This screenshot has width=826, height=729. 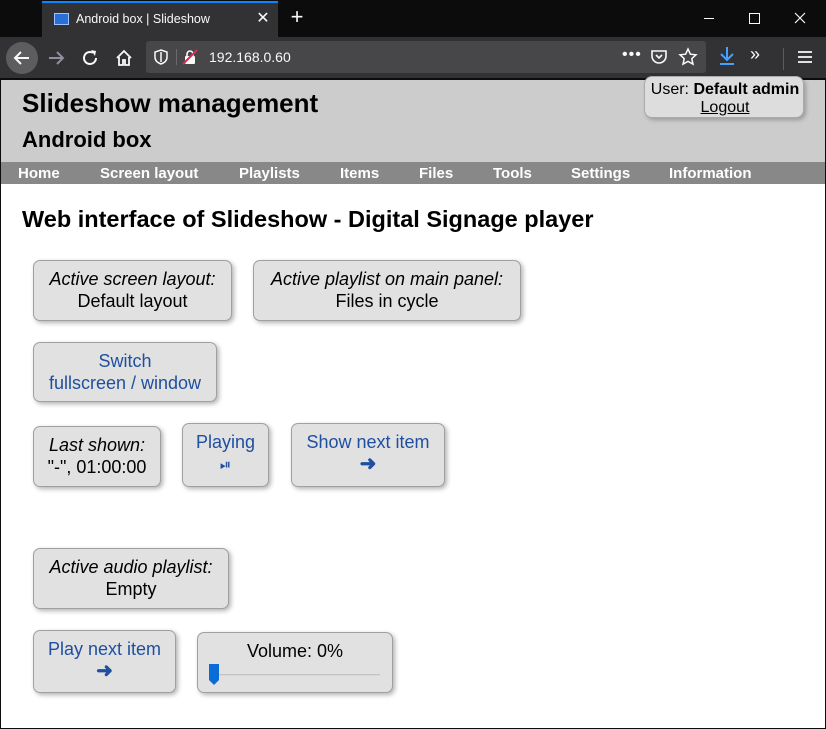 I want to click on active-layout-card: Active screen layout: Default layout, so click(x=132, y=290).